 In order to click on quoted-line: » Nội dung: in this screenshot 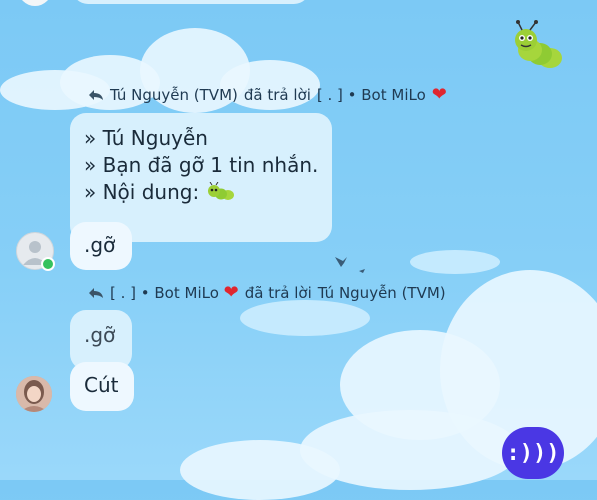, I will do `click(208, 192)`.